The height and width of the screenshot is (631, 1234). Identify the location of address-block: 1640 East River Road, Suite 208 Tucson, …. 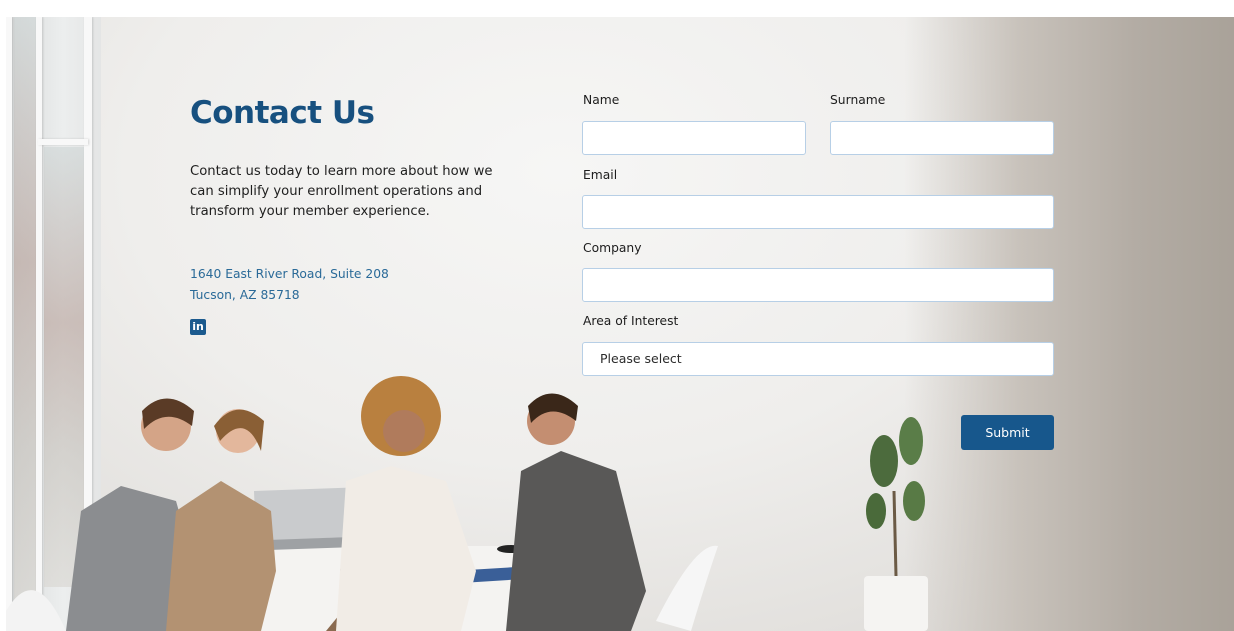
(289, 285).